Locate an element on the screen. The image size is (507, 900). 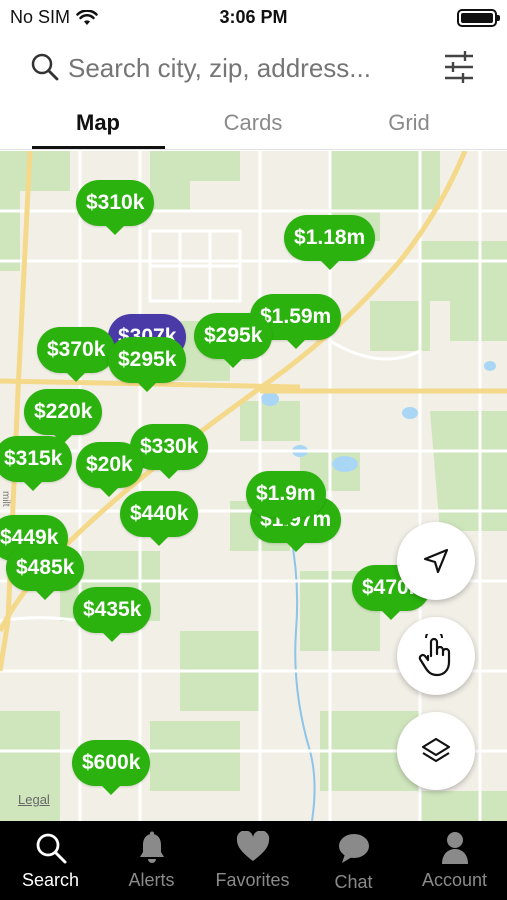
active-tab-indicator is located at coordinates (98, 147).